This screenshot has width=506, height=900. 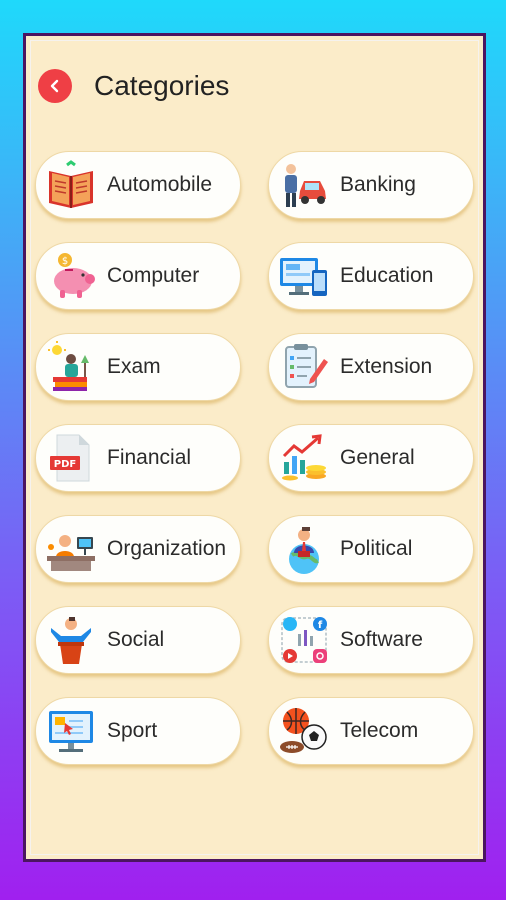 What do you see at coordinates (162, 85) in the screenshot?
I see `page-title: Categories` at bounding box center [162, 85].